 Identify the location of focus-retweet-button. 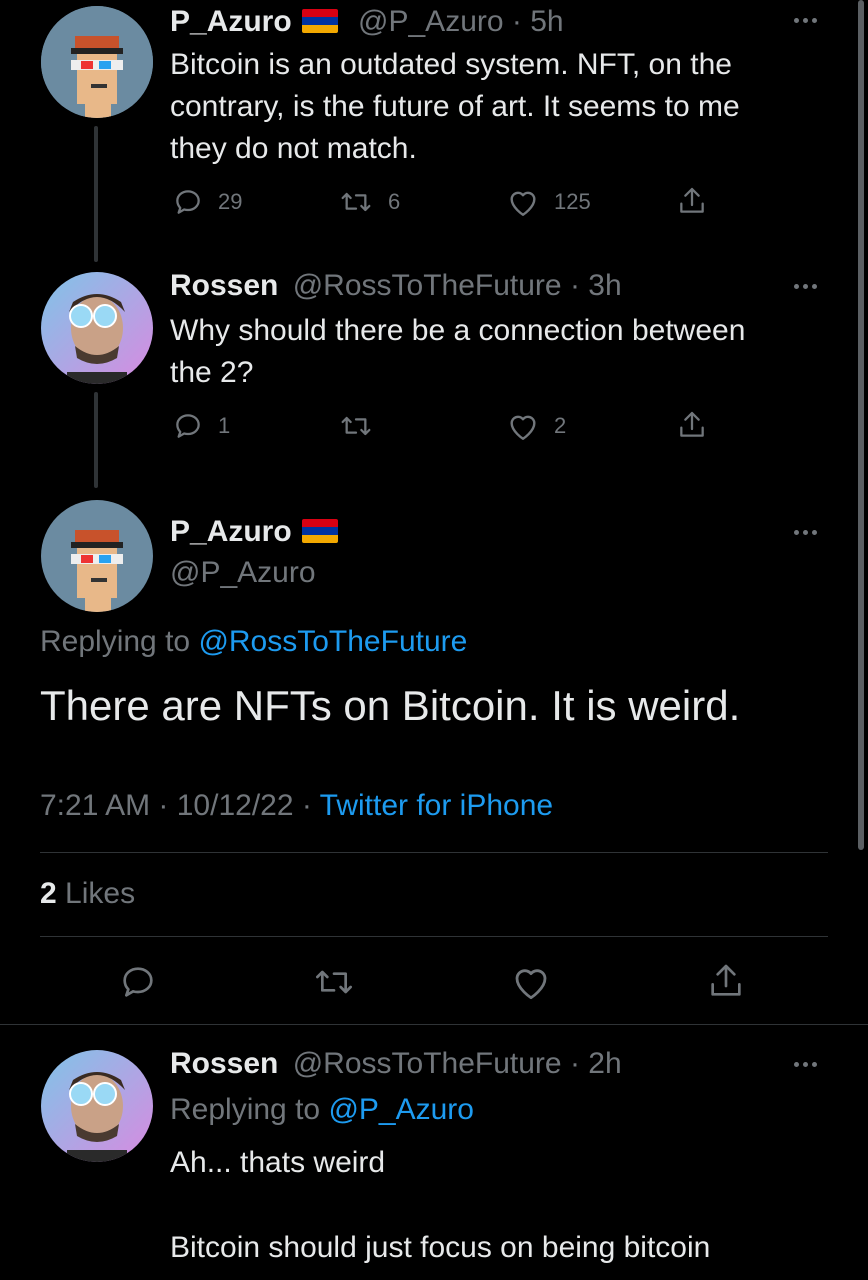
(334, 982).